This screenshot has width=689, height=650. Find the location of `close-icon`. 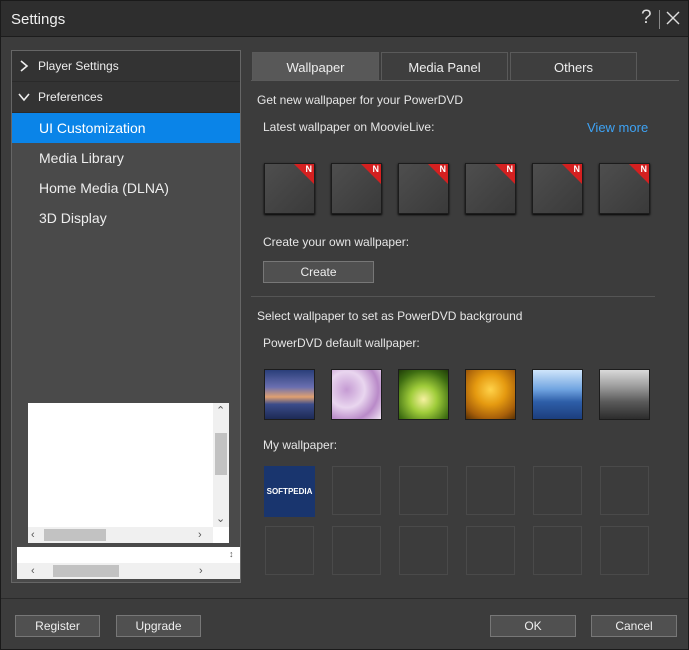

close-icon is located at coordinates (673, 18).